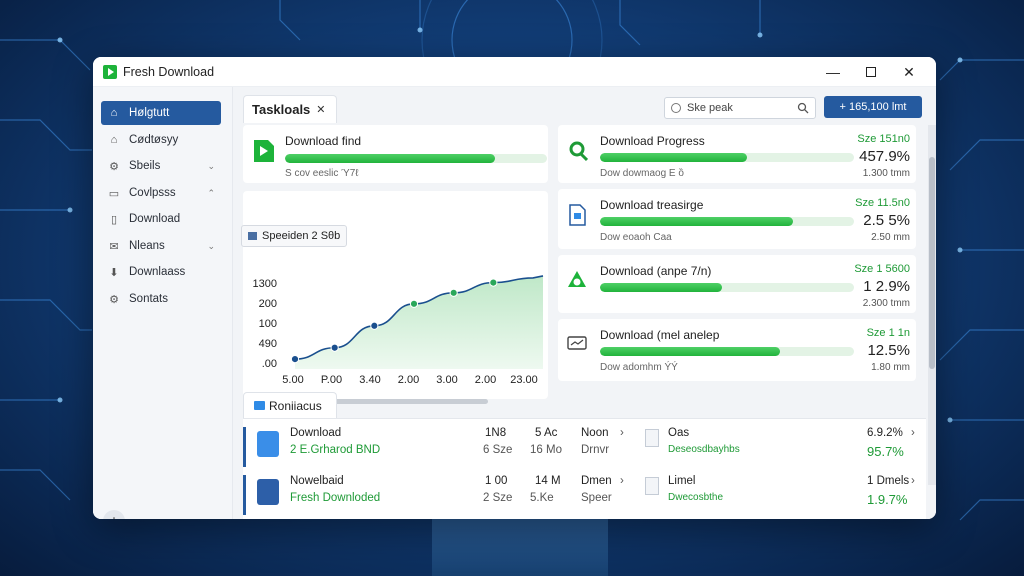  I want to click on download-card: Download find S cov eeslic ⁠⁠Ύ7ℓ, so click(395, 154).